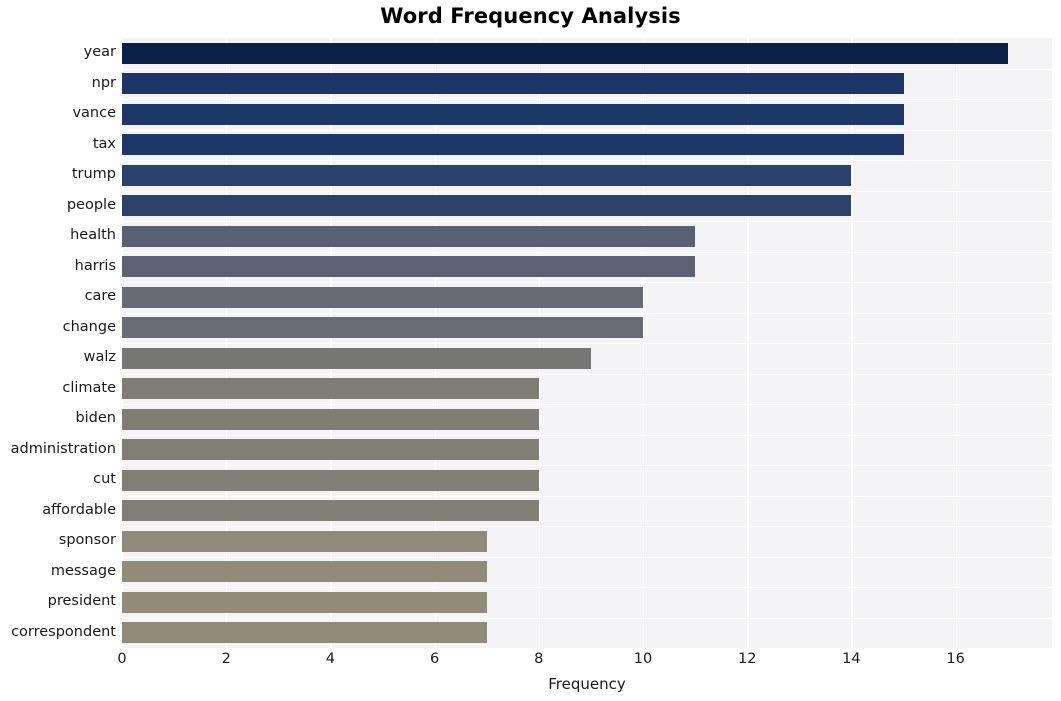  Describe the element at coordinates (83, 570) in the screenshot. I see `y-tick-label-message: message` at that location.